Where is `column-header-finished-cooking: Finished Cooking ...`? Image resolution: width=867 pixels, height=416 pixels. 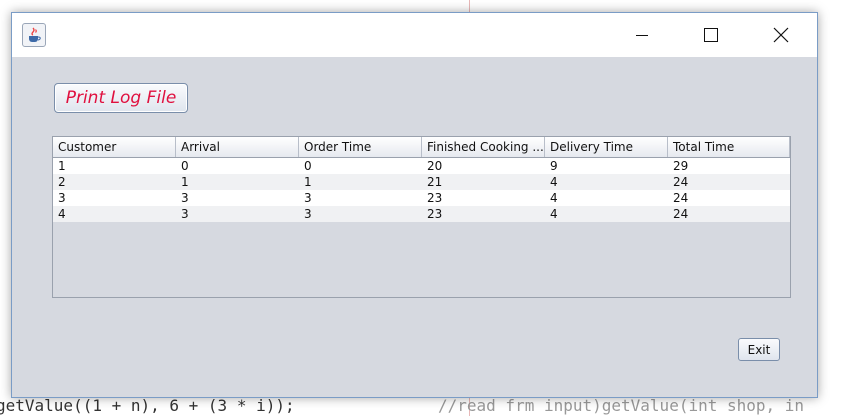 column-header-finished-cooking: Finished Cooking ... is located at coordinates (483, 147).